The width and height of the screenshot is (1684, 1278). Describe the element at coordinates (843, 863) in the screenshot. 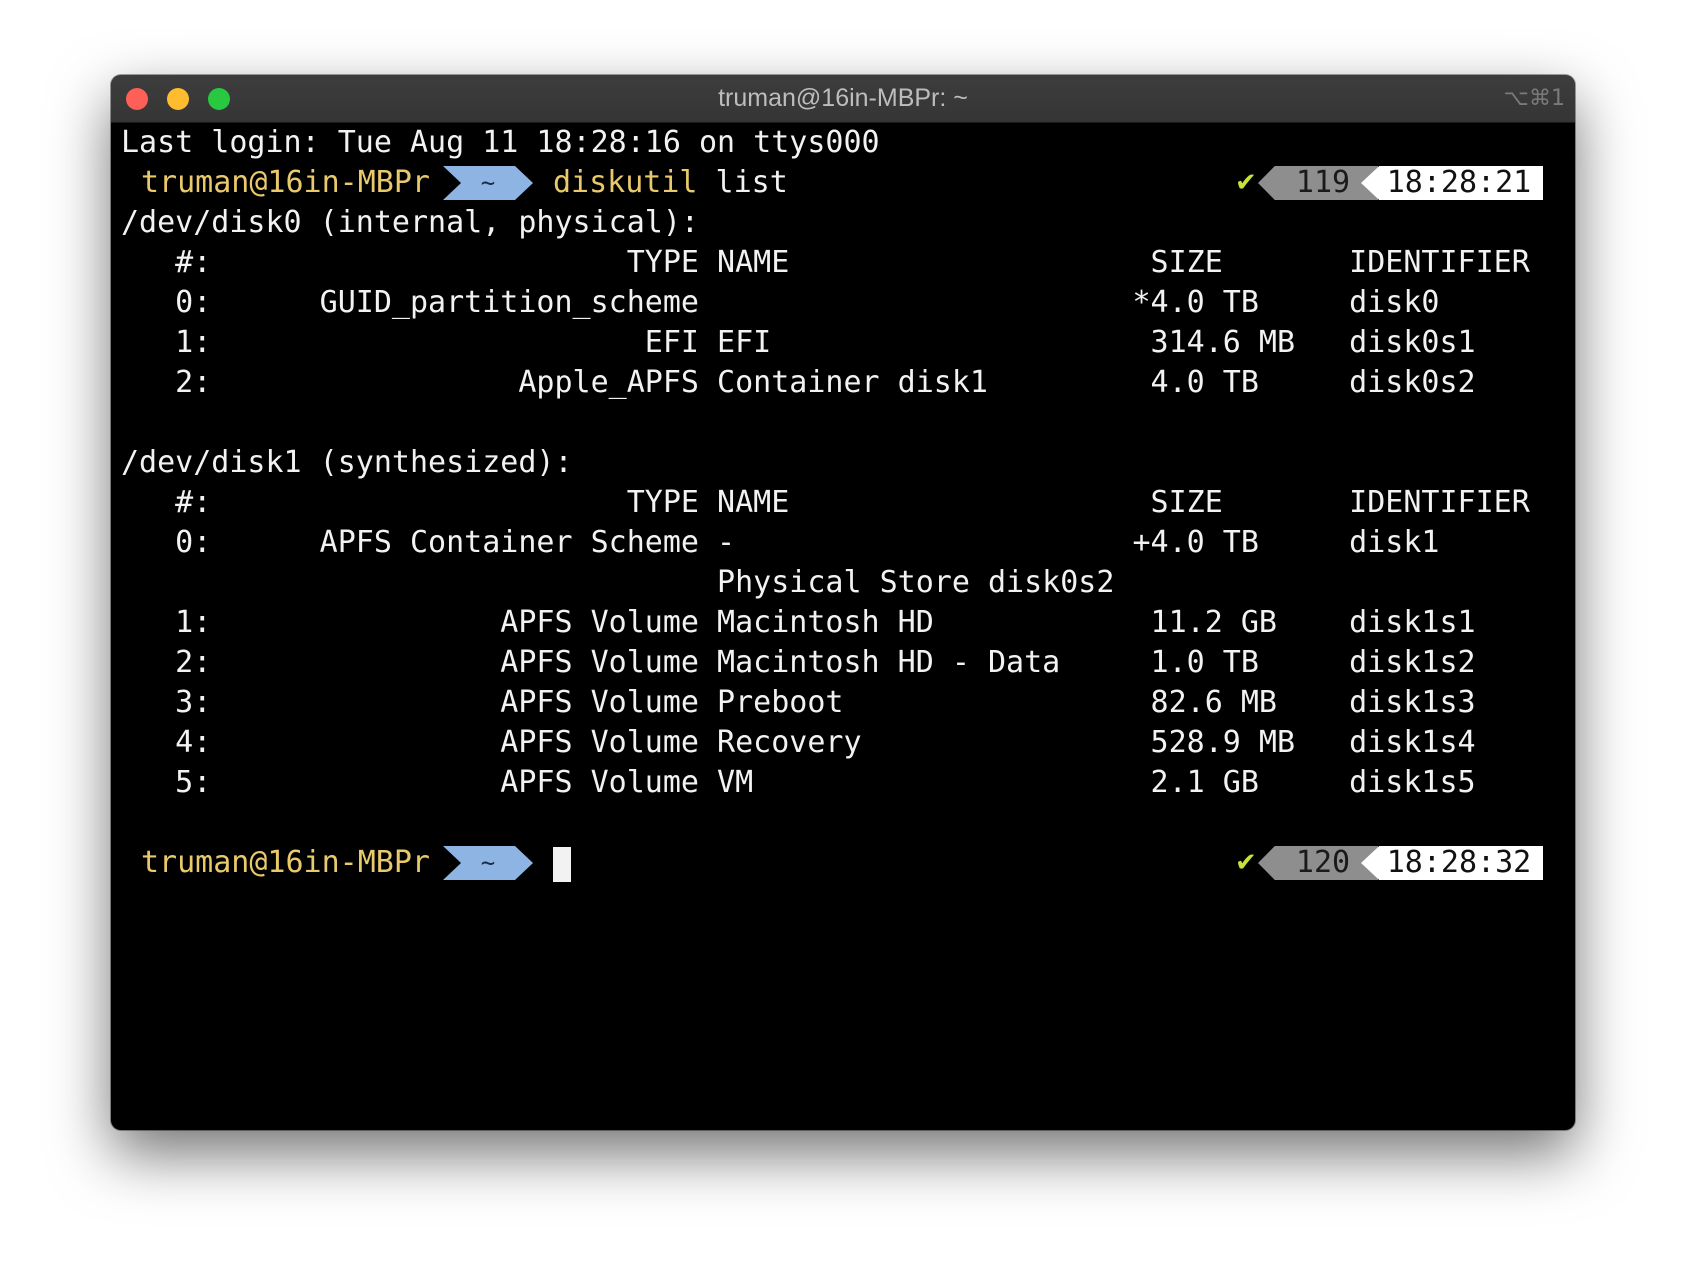

I see `prompt-line-2: truman@16in-MBPr ~ ✔ 120 18:28:32` at that location.